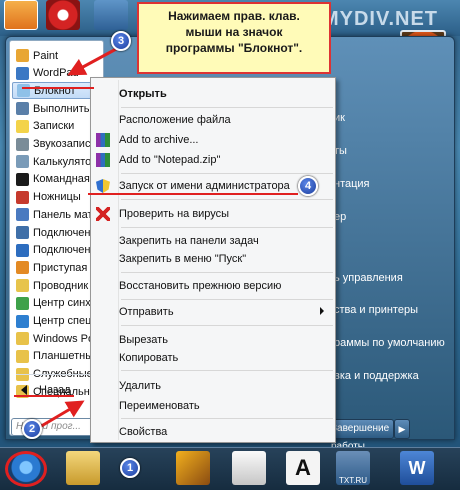 This screenshot has width=460, height=490. What do you see at coordinates (56, 73) in the screenshot?
I see `program-label: WordPad` at bounding box center [56, 73].